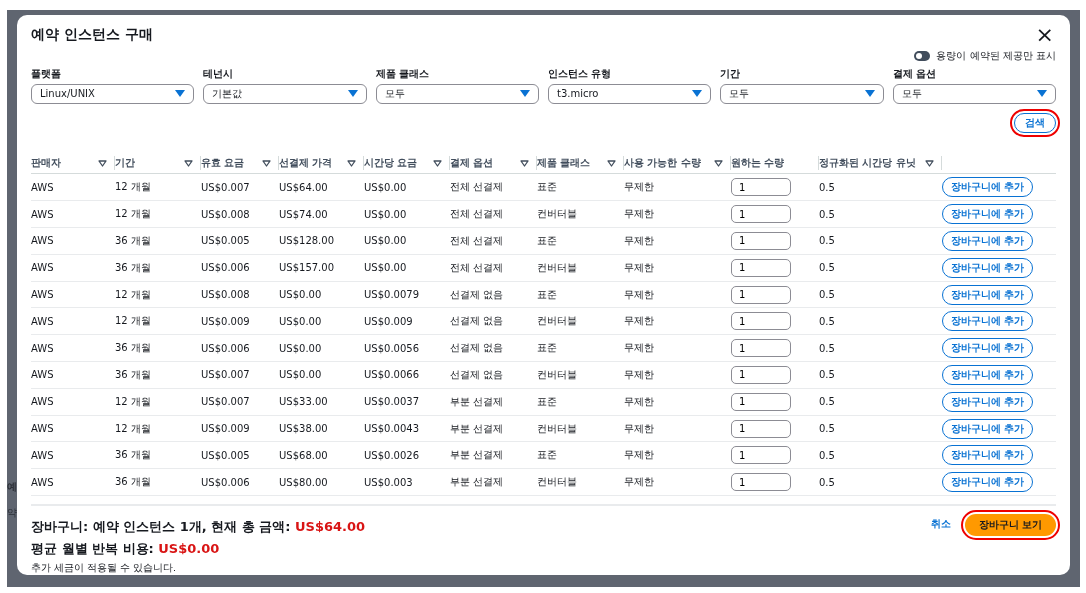 This screenshot has width=1086, height=593. What do you see at coordinates (104, 568) in the screenshot?
I see `tax-note: 추가 세금이 적용될 수 있습니다.` at bounding box center [104, 568].